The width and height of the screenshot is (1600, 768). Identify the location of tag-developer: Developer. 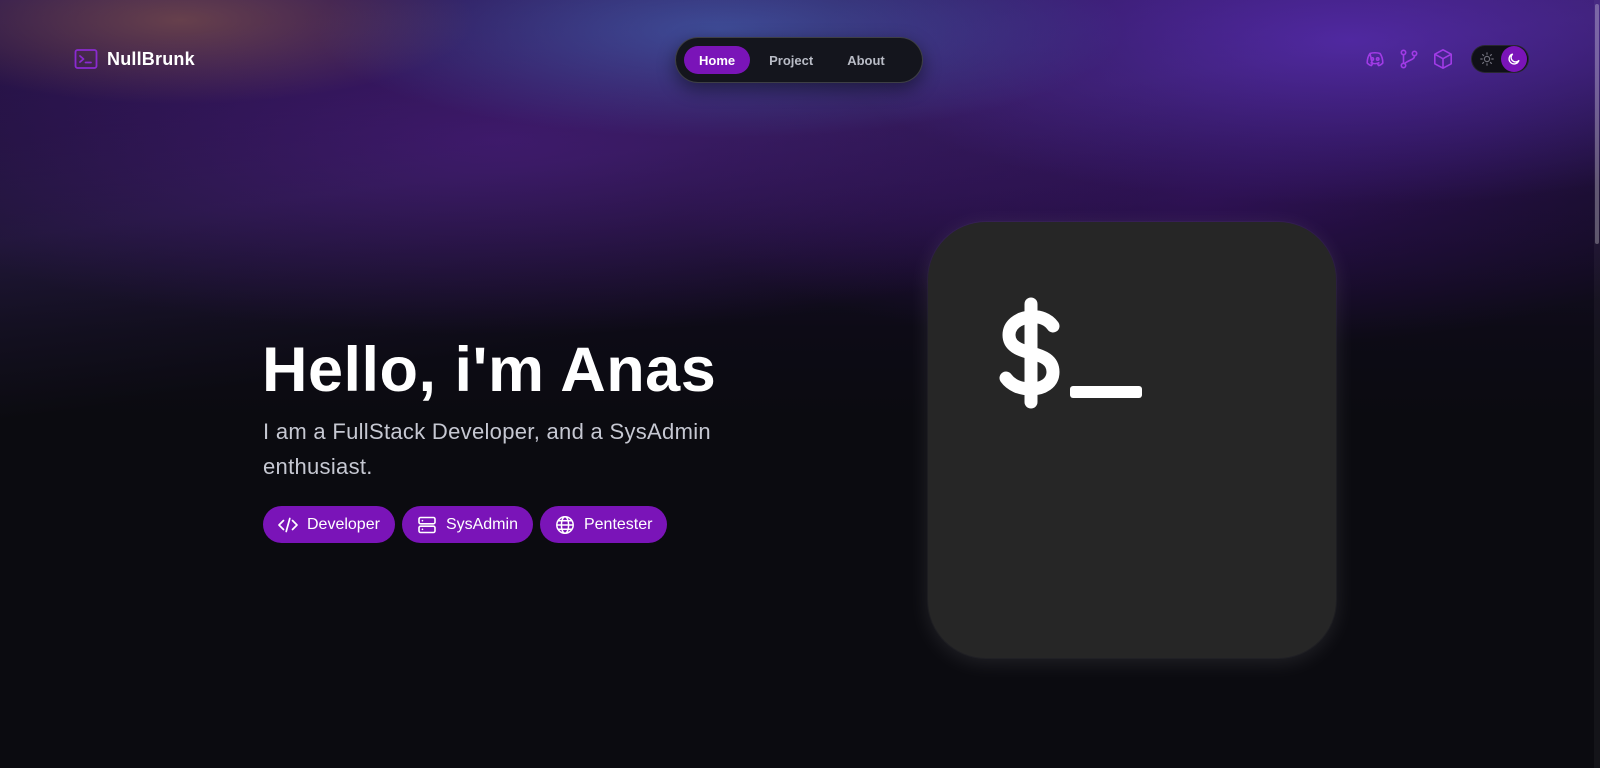
(329, 524).